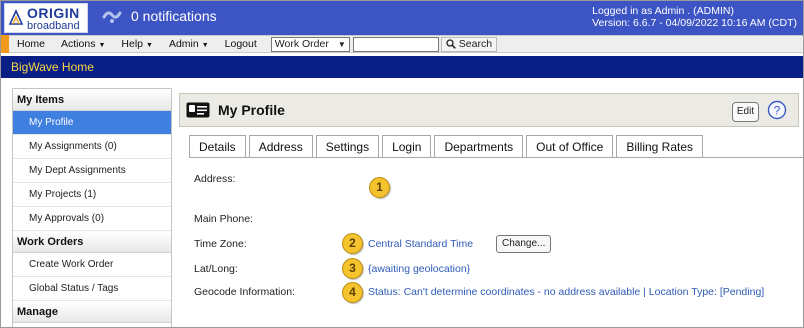  What do you see at coordinates (217, 146) in the screenshot?
I see `tab-details: Details` at bounding box center [217, 146].